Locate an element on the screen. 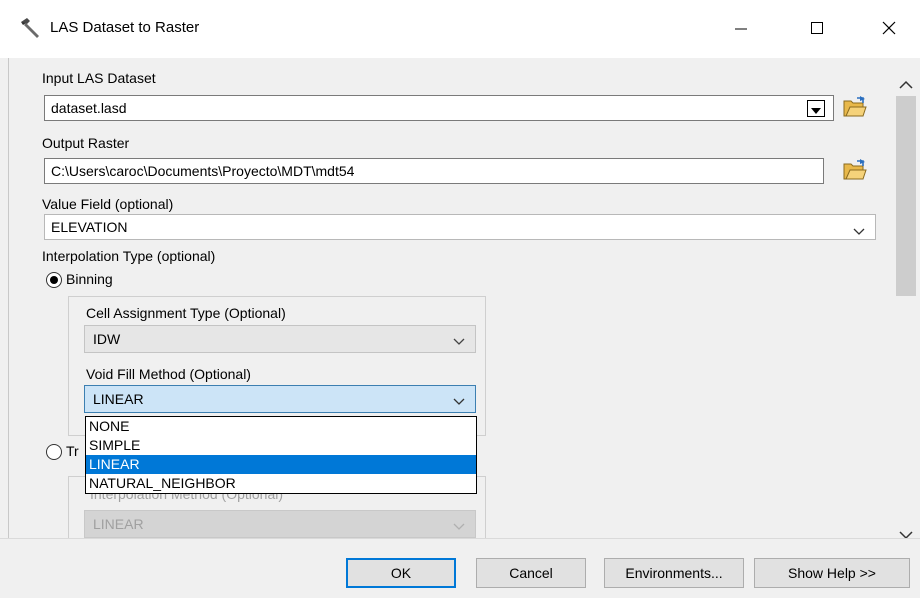 The height and width of the screenshot is (598, 920). browse-input-button is located at coordinates (855, 108).